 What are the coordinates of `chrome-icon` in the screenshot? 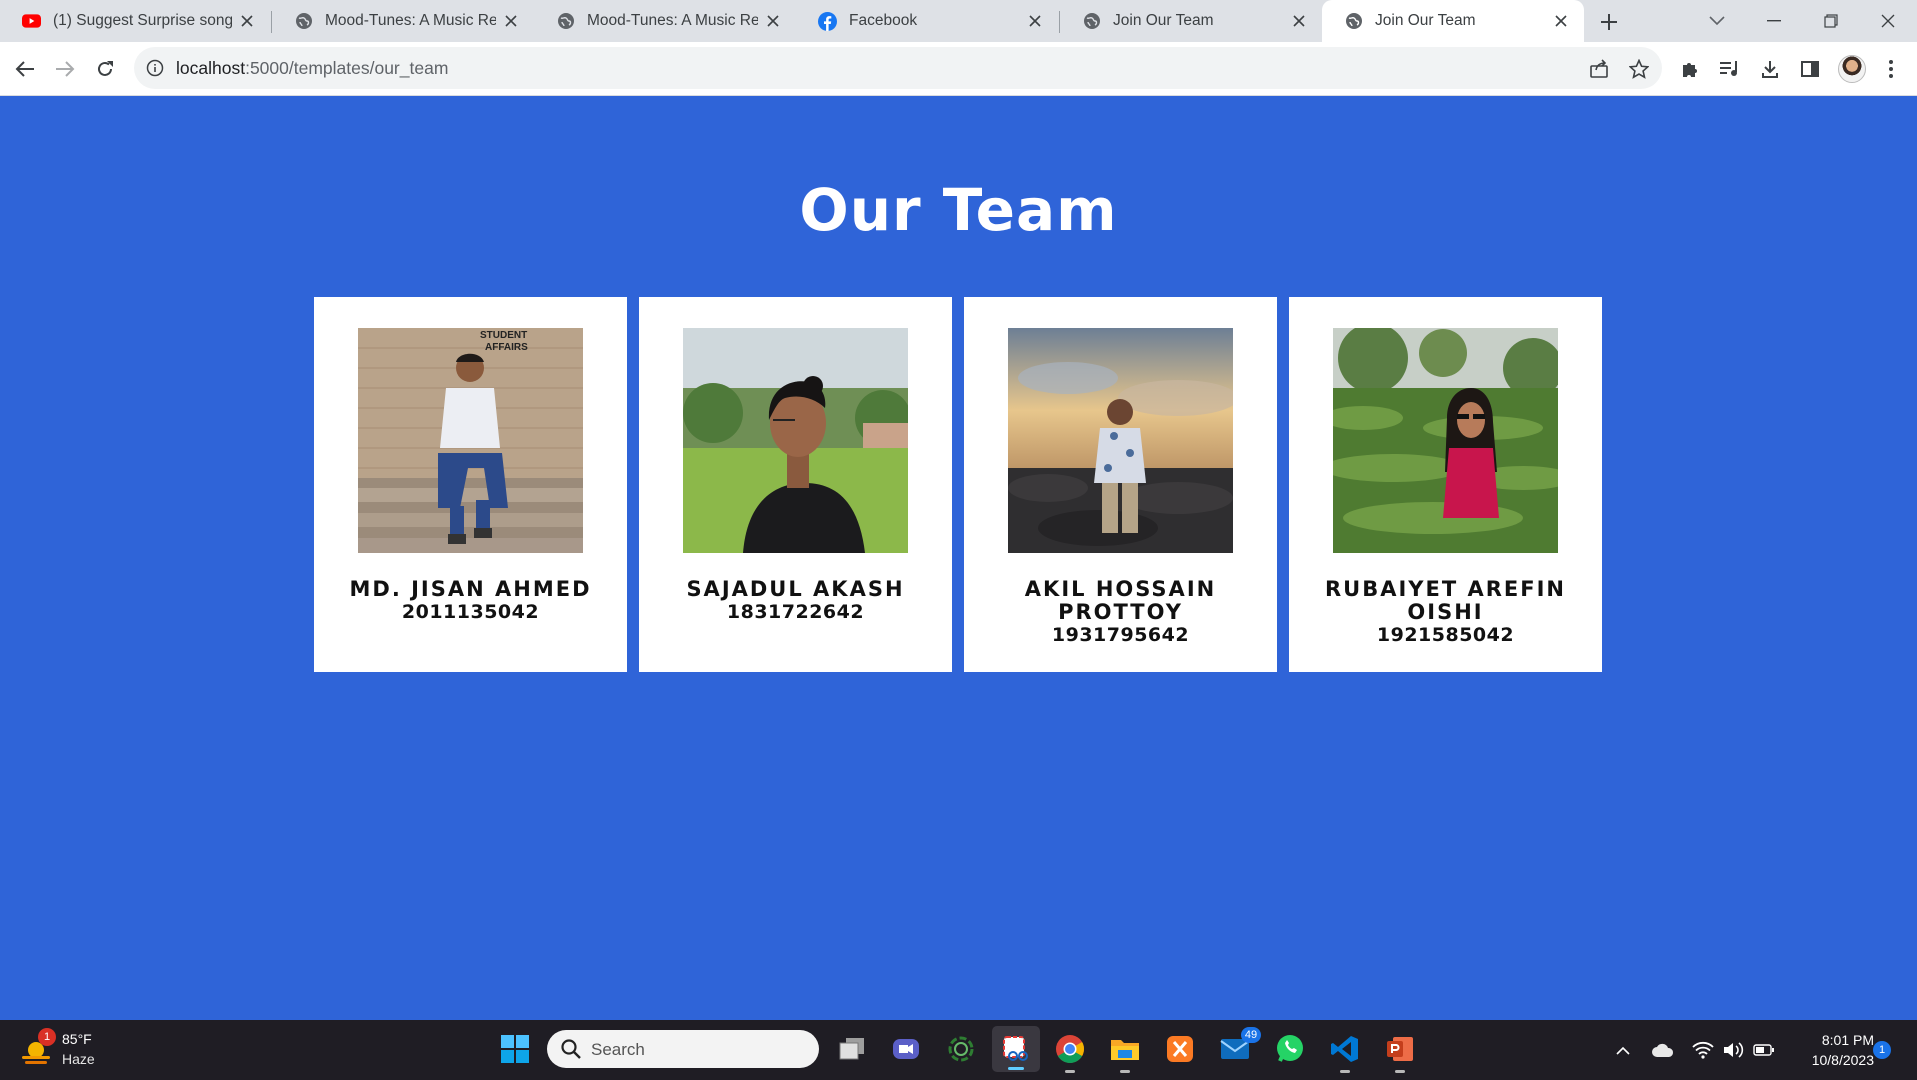 It's located at (1070, 1052).